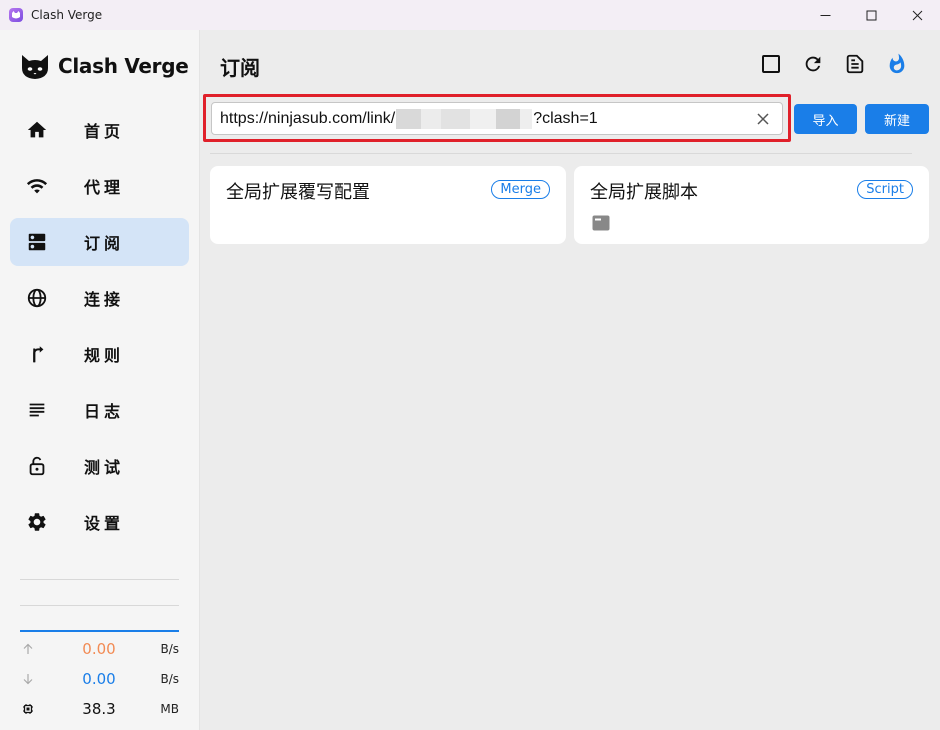 This screenshot has width=940, height=730. I want to click on memory-chip-icon, so click(28, 709).